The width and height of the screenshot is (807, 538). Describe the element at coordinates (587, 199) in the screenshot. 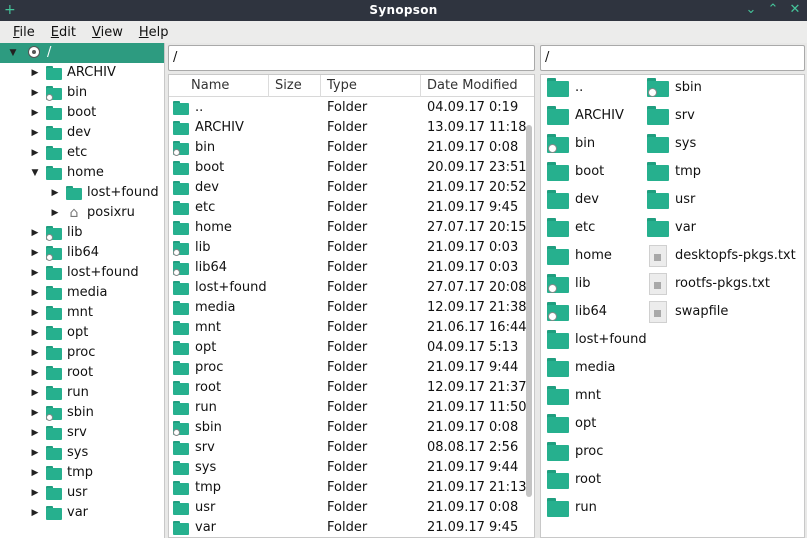

I see `item-label: dev` at that location.